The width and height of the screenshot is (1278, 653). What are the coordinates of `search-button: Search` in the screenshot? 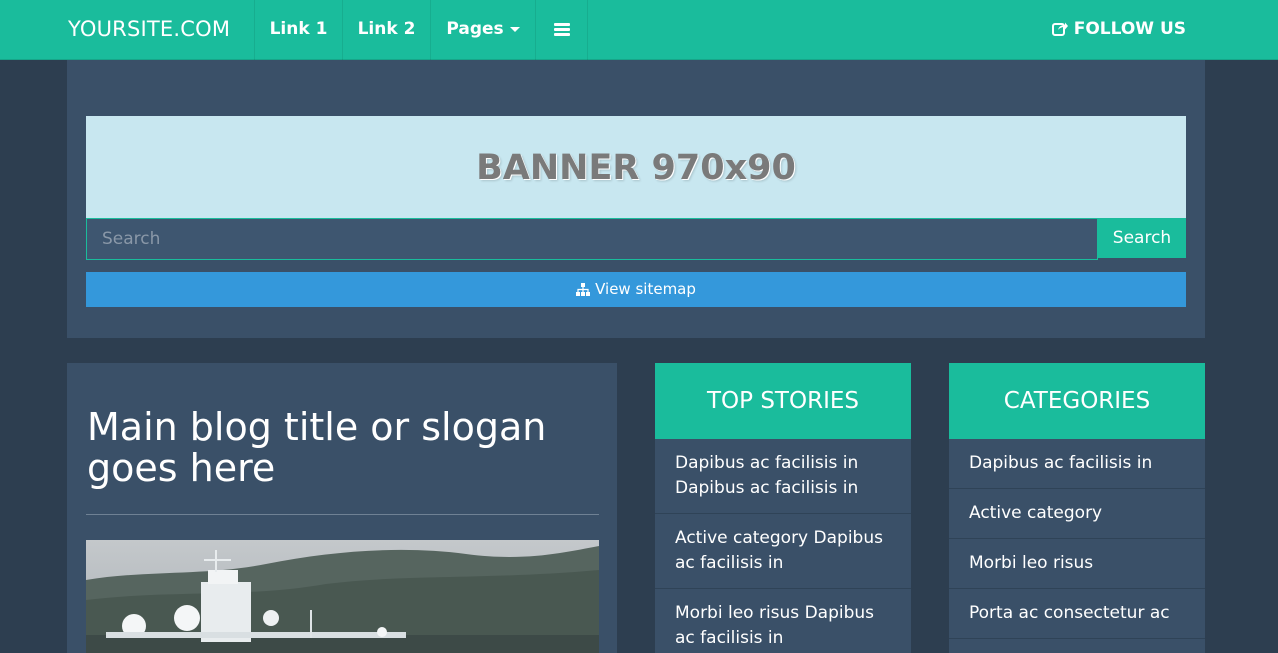 It's located at (1142, 238).